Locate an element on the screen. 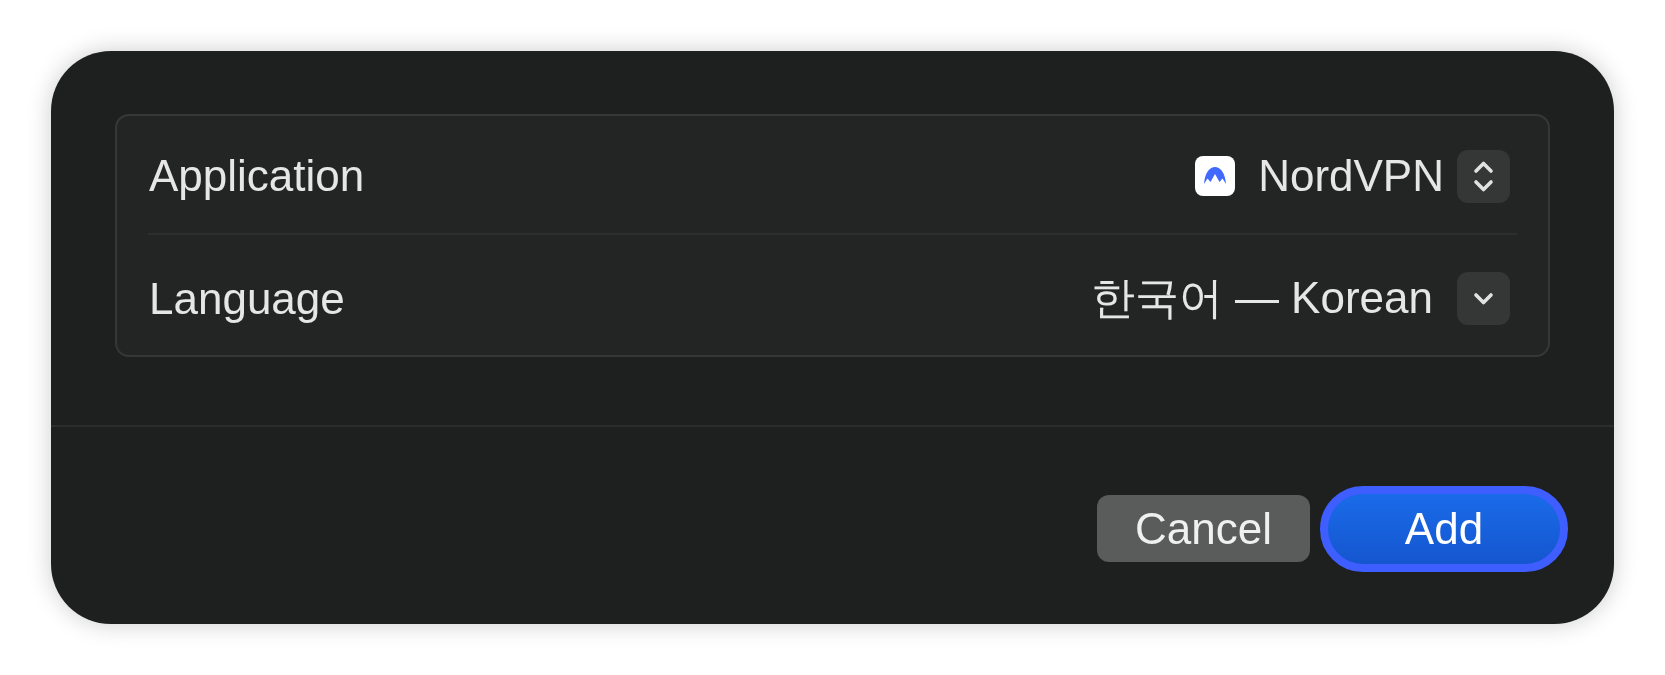  row-label: Application is located at coordinates (257, 176).